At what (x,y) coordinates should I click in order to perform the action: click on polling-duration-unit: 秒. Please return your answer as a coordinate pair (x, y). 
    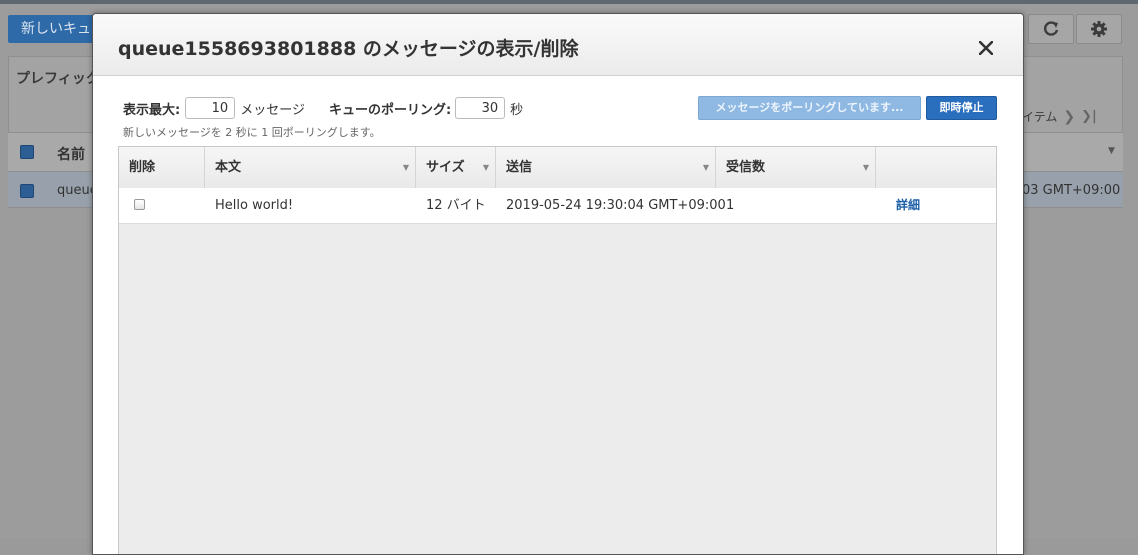
    Looking at the image, I should click on (517, 110).